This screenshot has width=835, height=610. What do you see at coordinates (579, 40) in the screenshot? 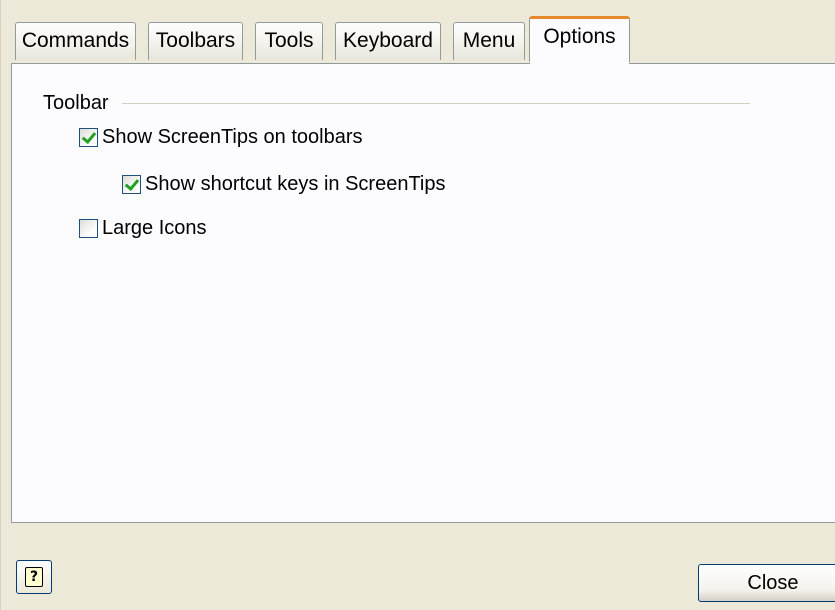
I see `tab-options: Options` at bounding box center [579, 40].